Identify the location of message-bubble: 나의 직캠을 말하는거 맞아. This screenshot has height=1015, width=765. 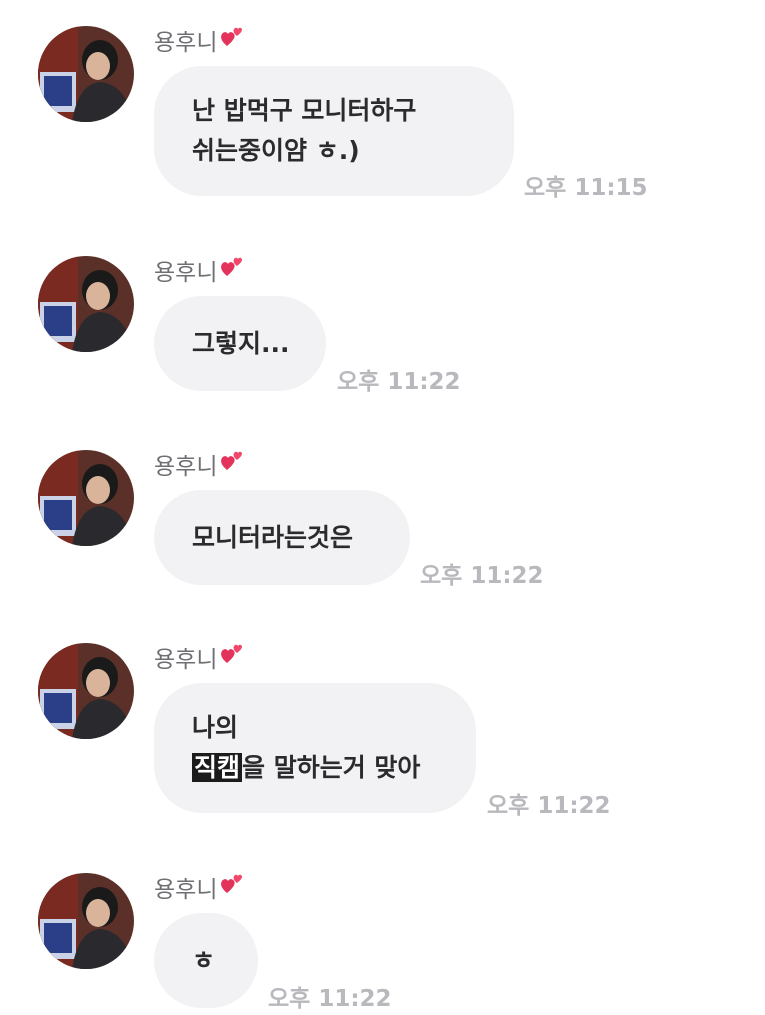
(315, 748).